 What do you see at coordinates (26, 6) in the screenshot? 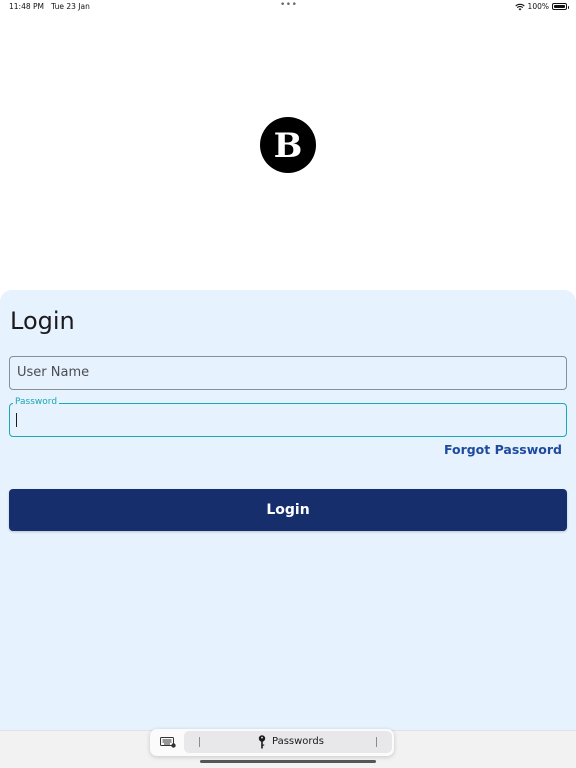
I see `status-clock: 11:48 PM` at bounding box center [26, 6].